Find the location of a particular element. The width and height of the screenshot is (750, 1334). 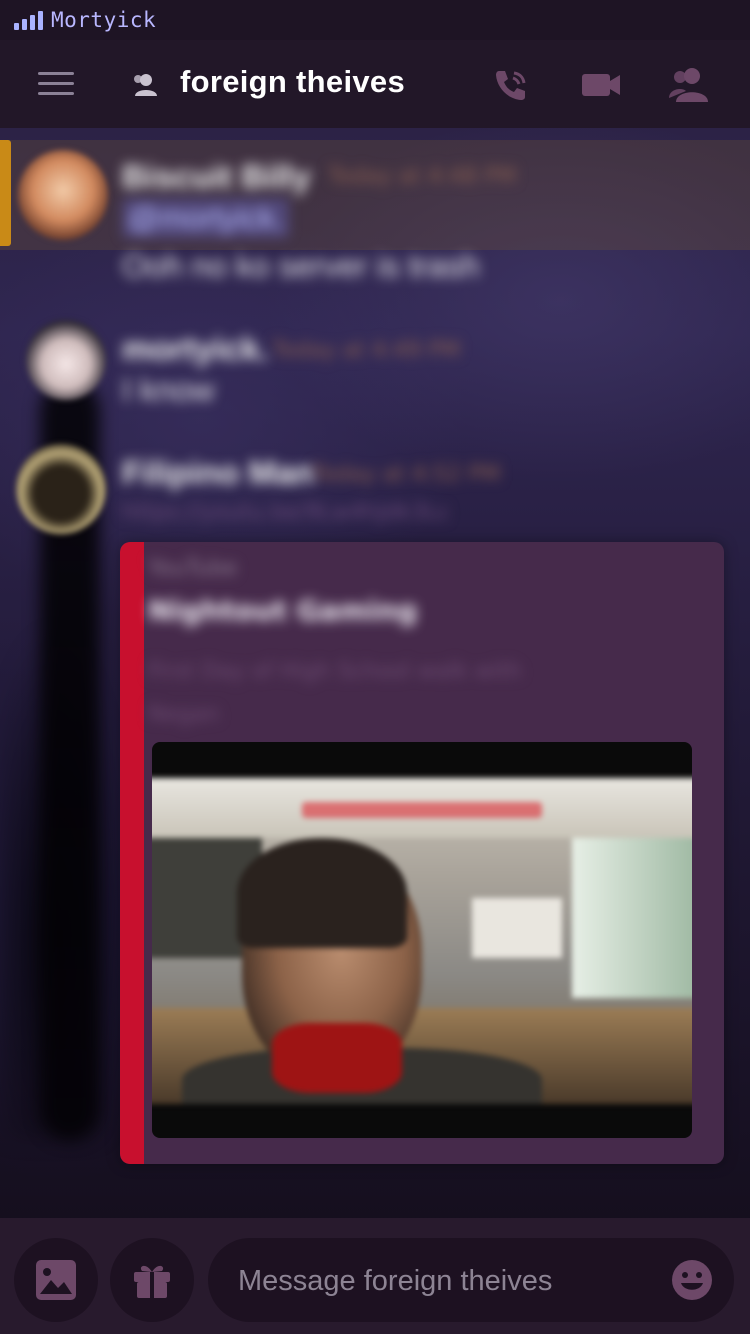

members-icon is located at coordinates (145, 85).